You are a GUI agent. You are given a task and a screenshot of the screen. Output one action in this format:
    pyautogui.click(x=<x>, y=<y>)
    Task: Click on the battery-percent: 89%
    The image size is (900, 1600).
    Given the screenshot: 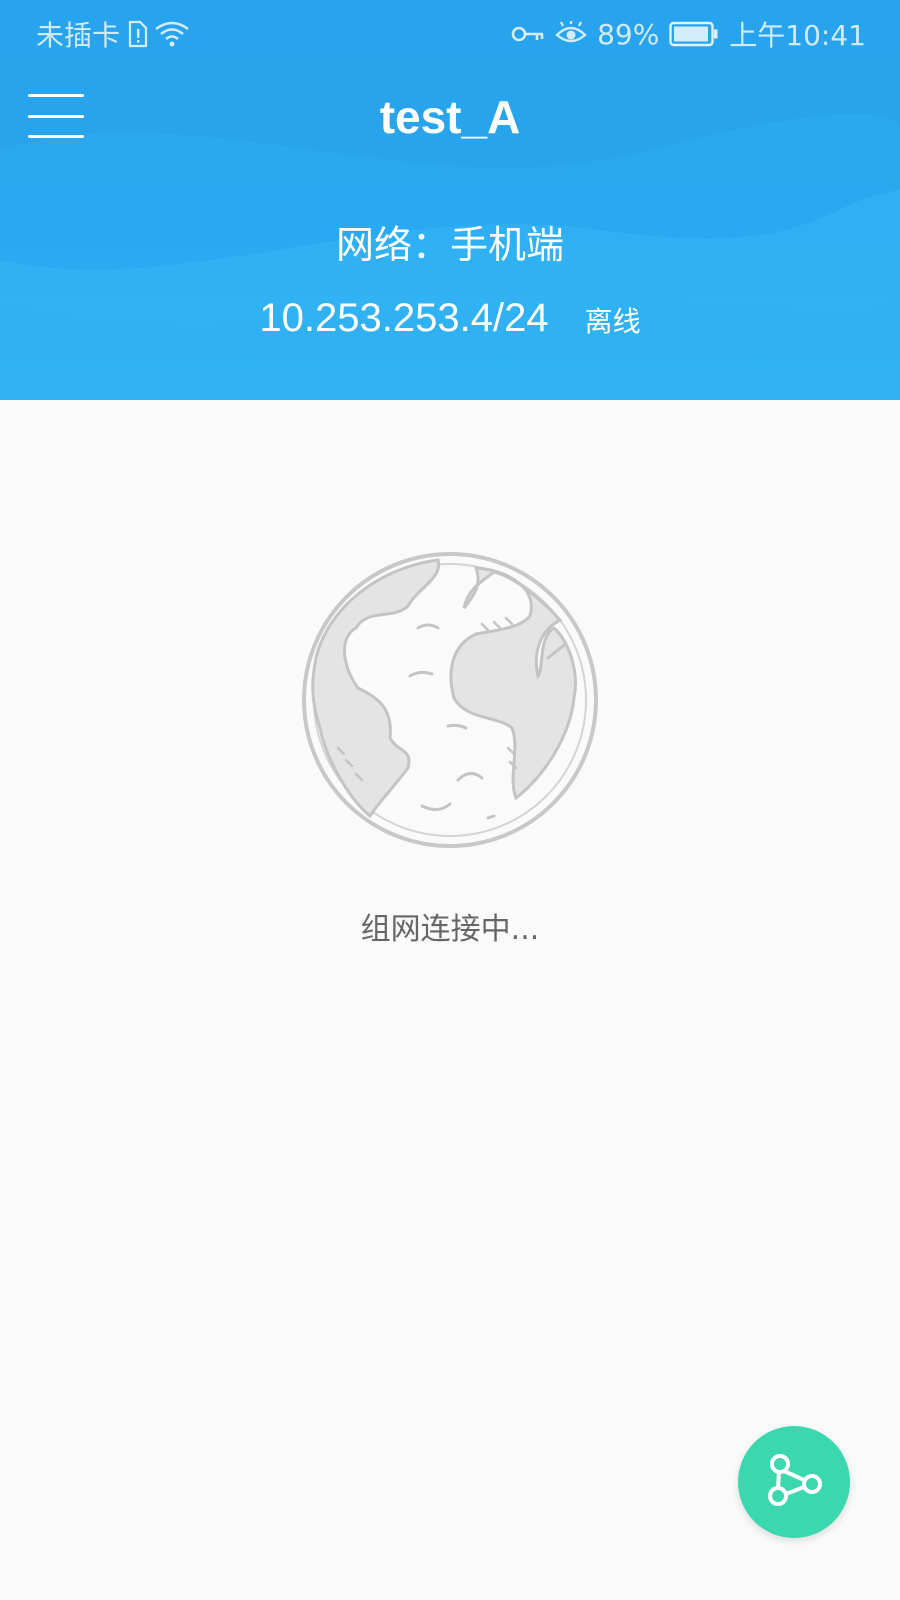 What is the action you would take?
    pyautogui.click(x=628, y=34)
    